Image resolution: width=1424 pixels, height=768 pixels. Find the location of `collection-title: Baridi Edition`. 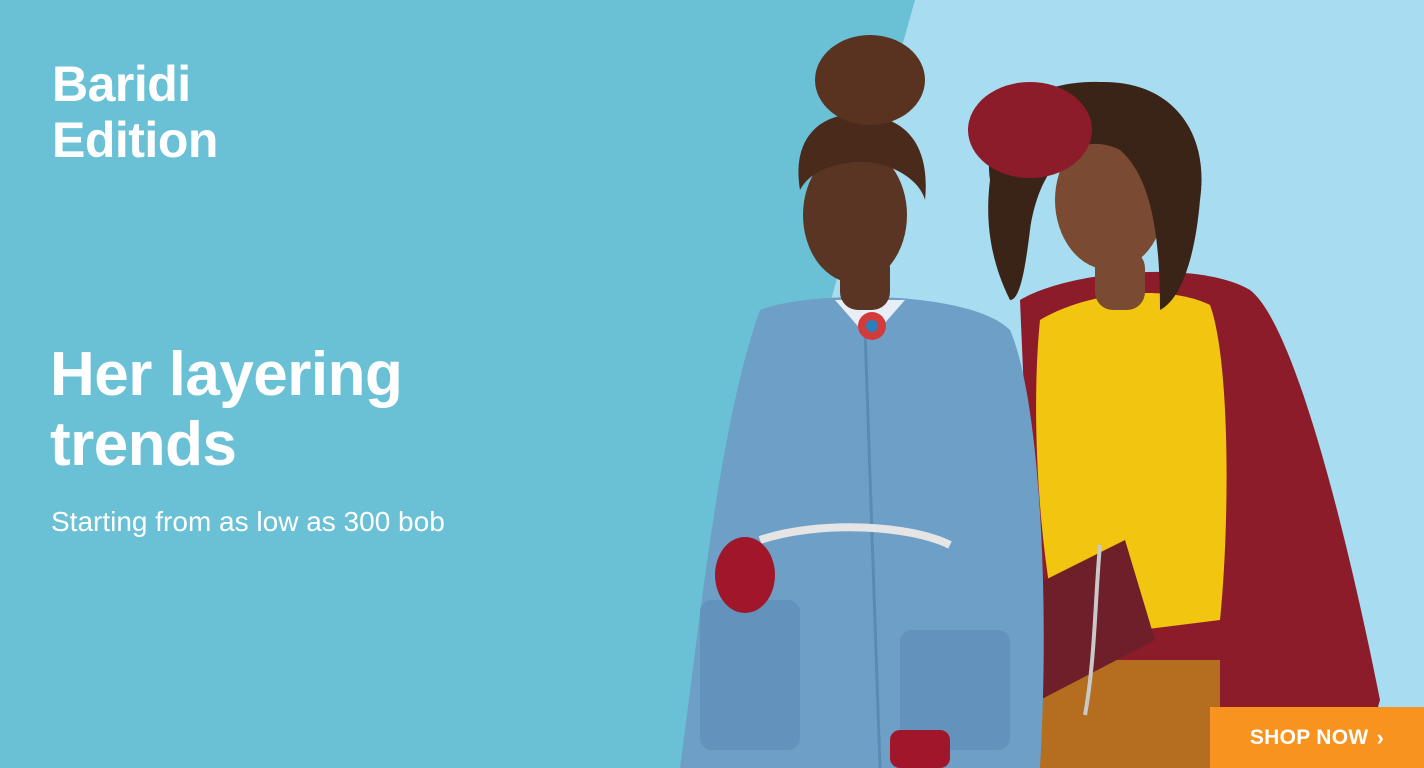

collection-title: Baridi Edition is located at coordinates (135, 112).